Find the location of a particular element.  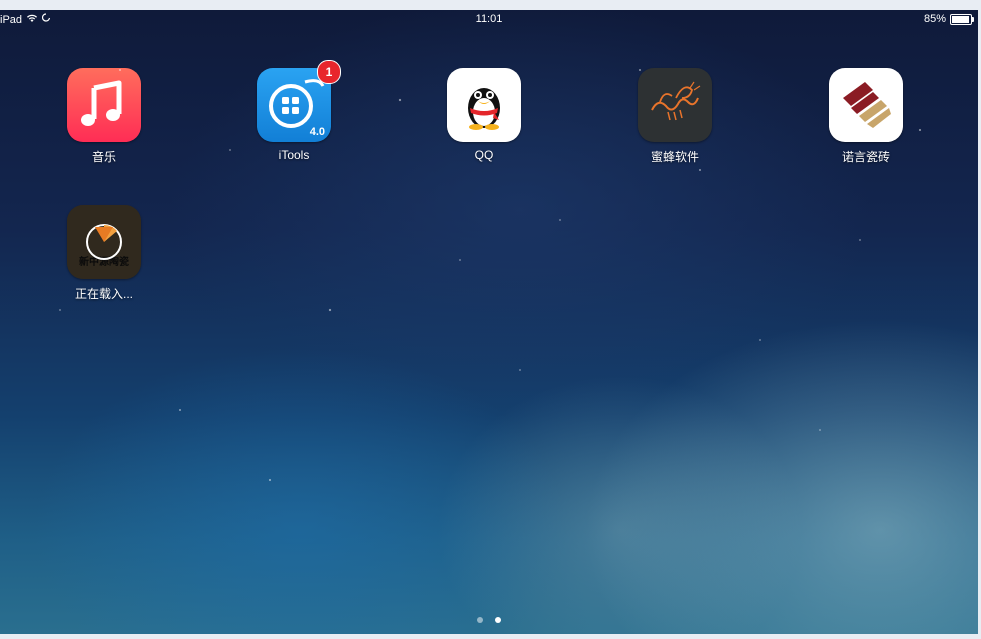

app-itools: 4.0 1 iTools is located at coordinates (294, 111).